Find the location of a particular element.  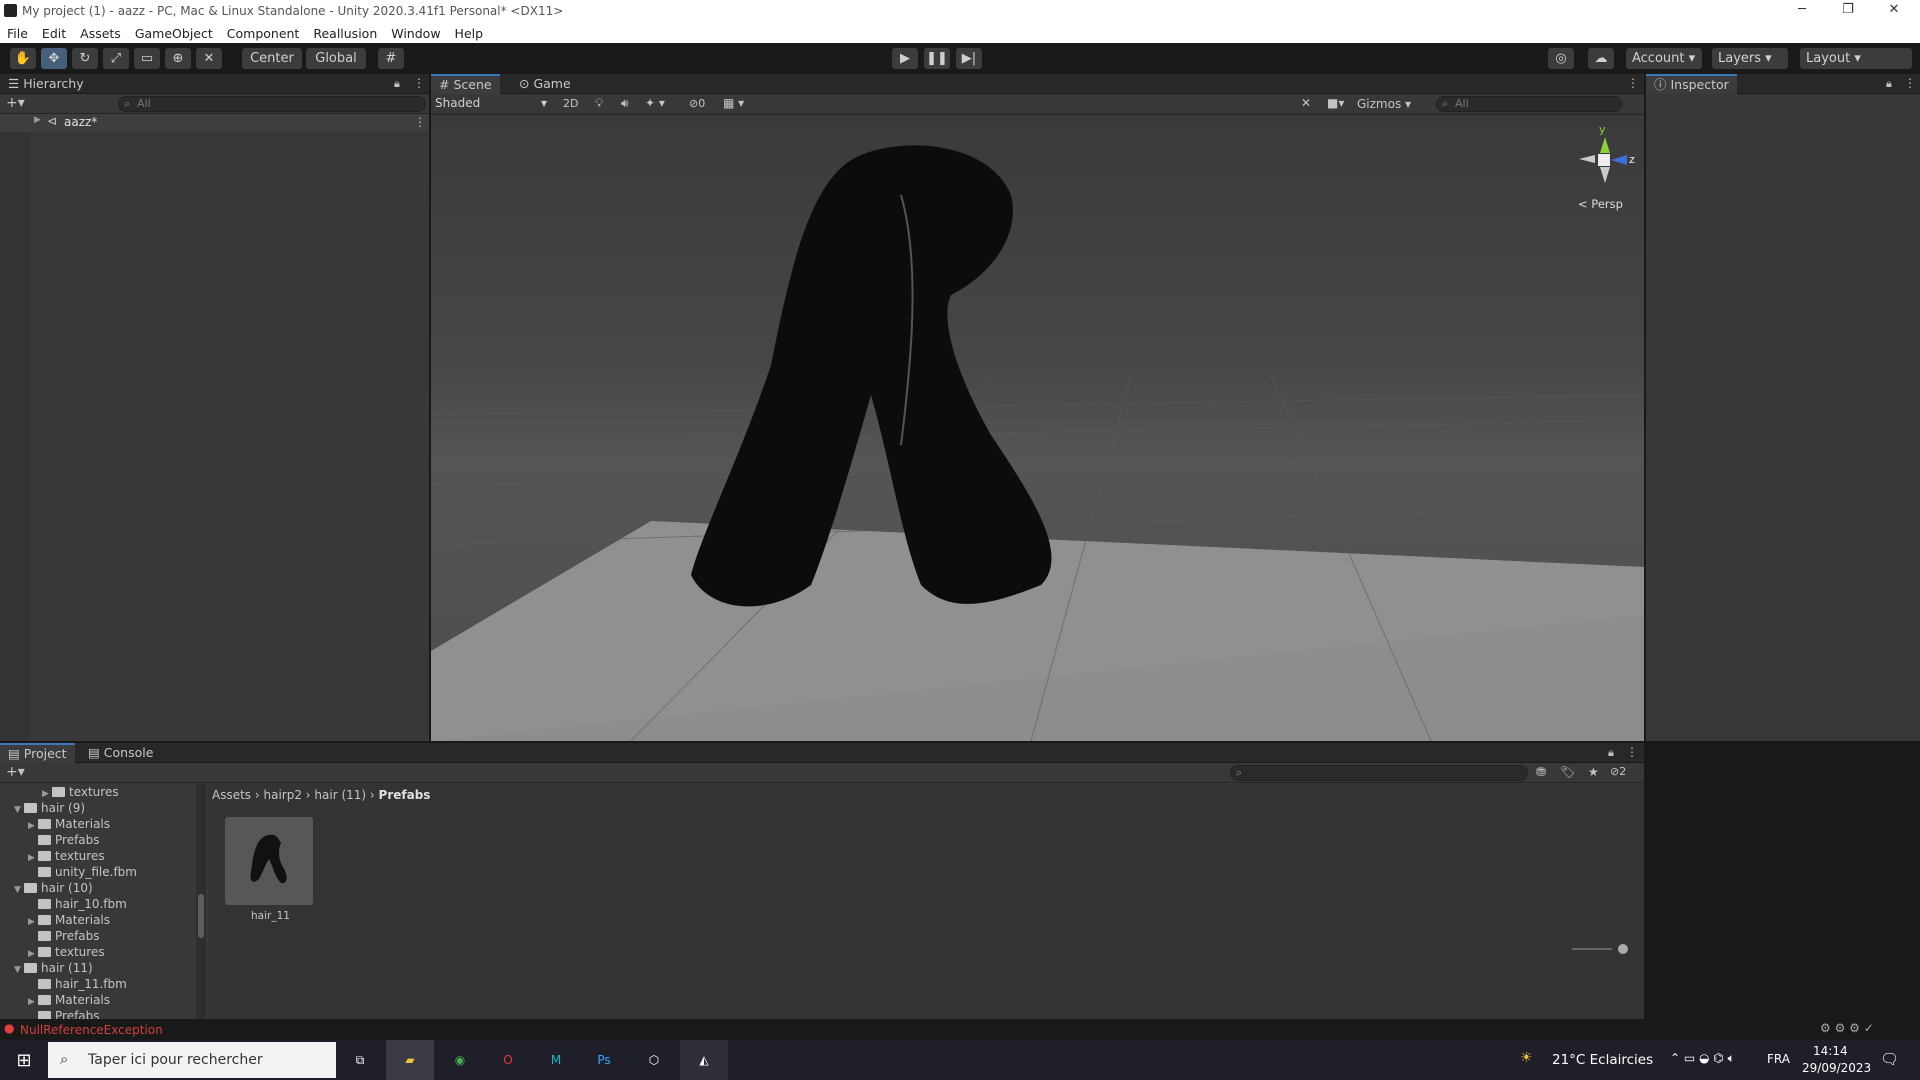

pivot-center-button: Center is located at coordinates (272, 58).